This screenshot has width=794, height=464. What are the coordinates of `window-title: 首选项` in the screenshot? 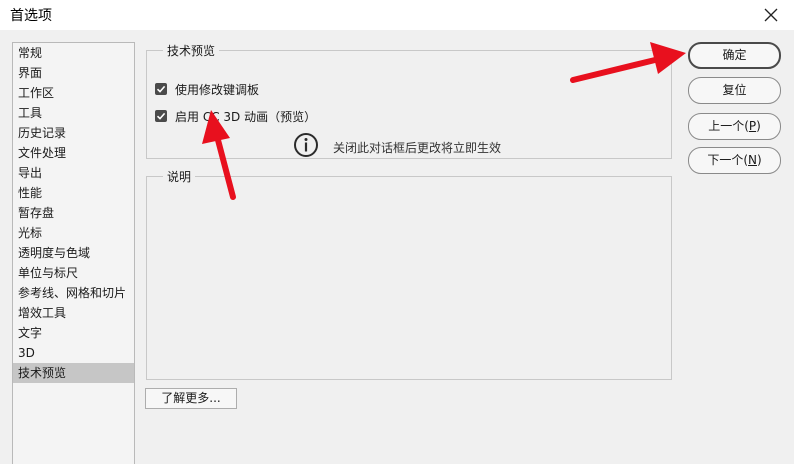 It's located at (31, 16).